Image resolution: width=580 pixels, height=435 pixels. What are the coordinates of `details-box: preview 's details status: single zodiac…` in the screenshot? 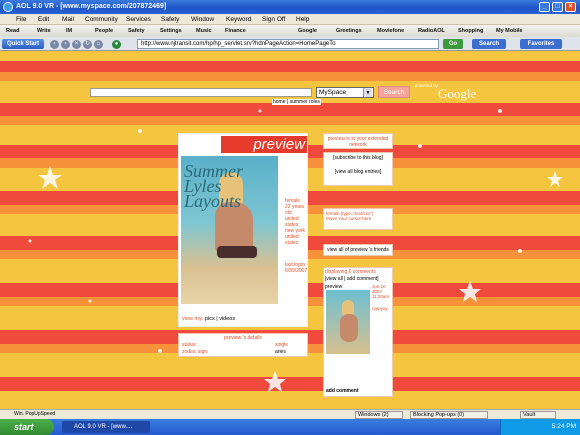 It's located at (243, 345).